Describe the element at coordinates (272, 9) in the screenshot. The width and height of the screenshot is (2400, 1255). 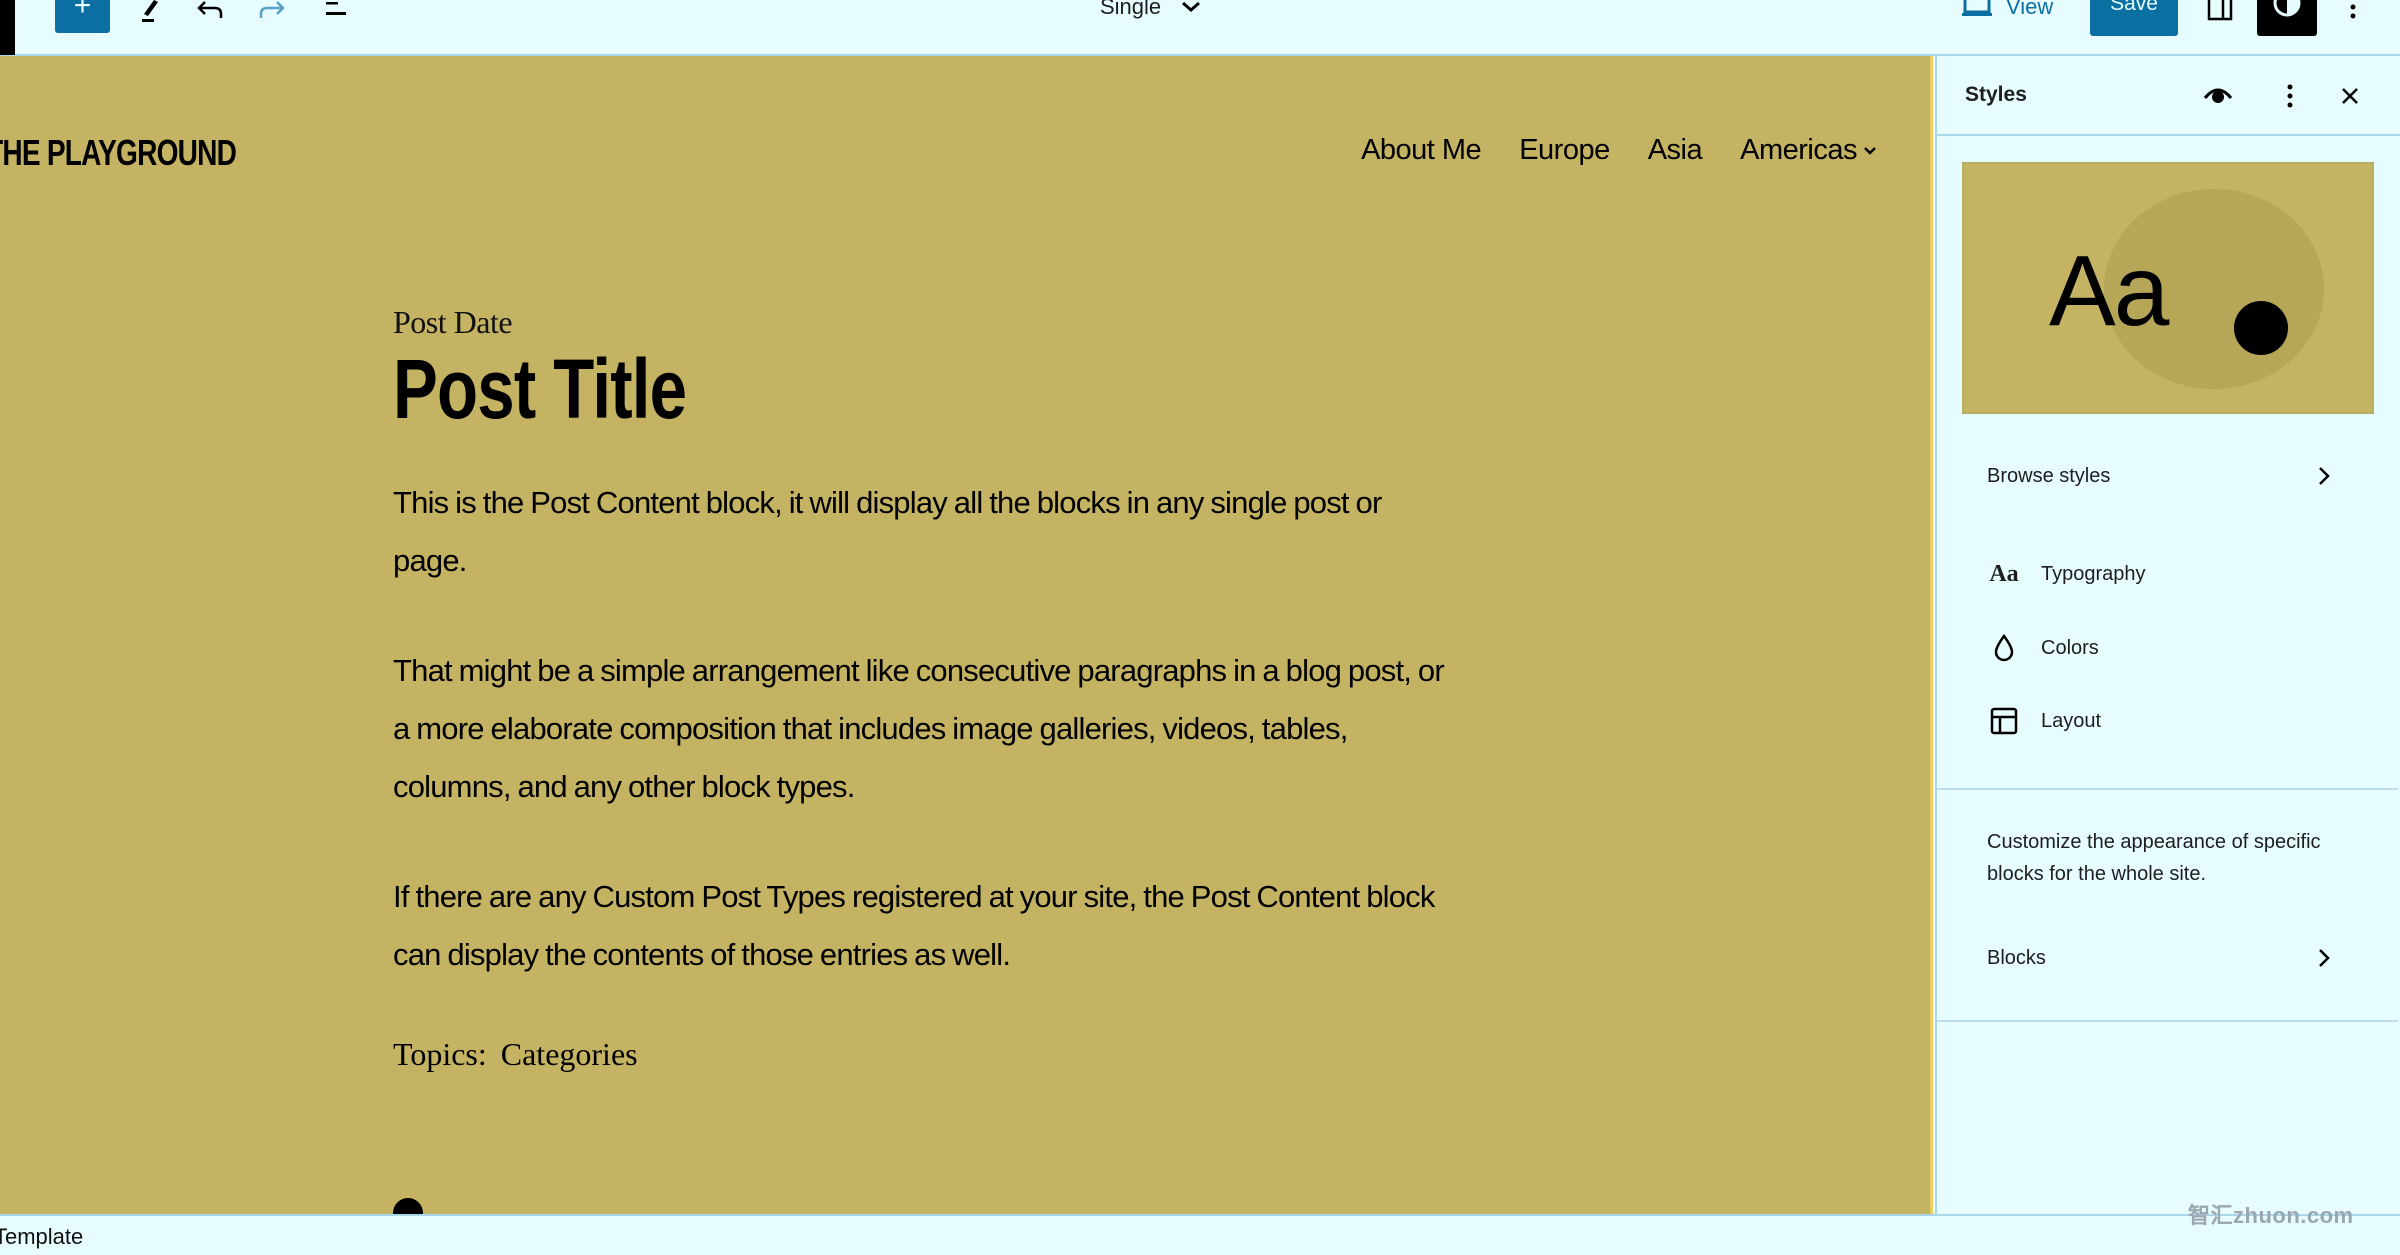
I see `redo-icon` at that location.